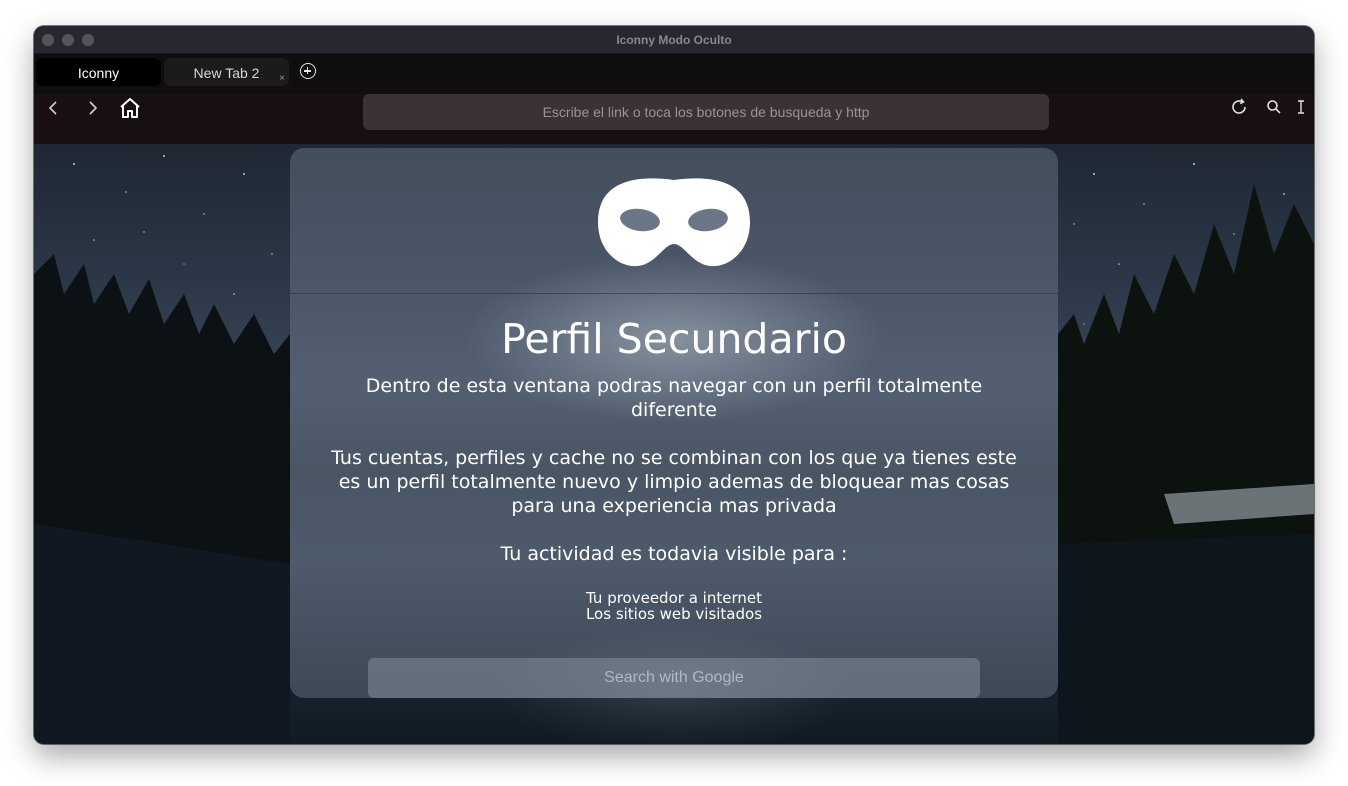 The width and height of the screenshot is (1348, 786). I want to click on list-item: Los sitios web visitados, so click(674, 614).